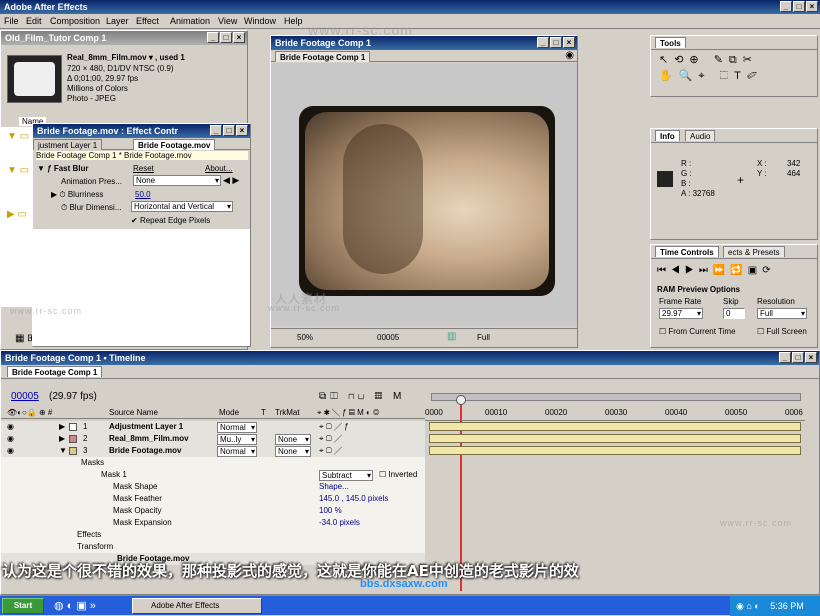  Describe the element at coordinates (145, 451) in the screenshot. I see `layer-name: Bride Footage.mov` at that location.